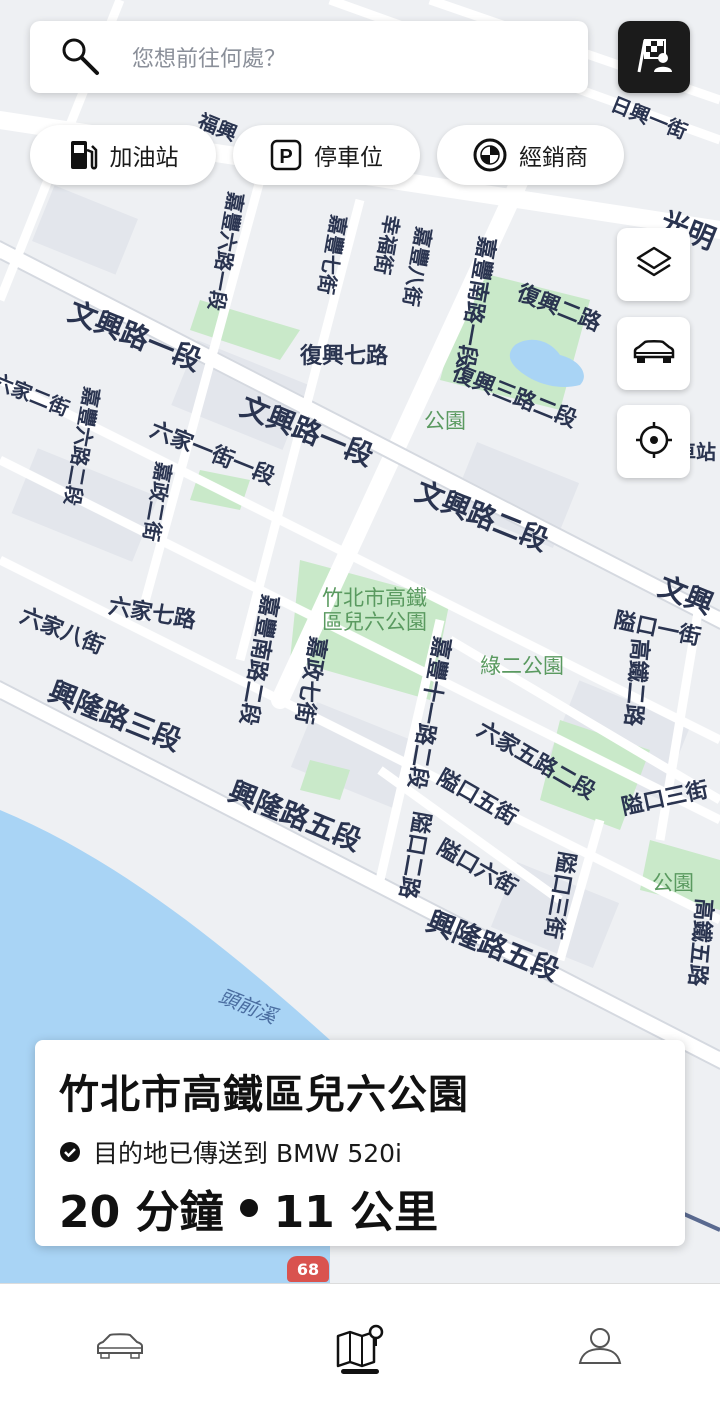  What do you see at coordinates (309, 57) in the screenshot?
I see `search-bar: 您想前往何處？` at bounding box center [309, 57].